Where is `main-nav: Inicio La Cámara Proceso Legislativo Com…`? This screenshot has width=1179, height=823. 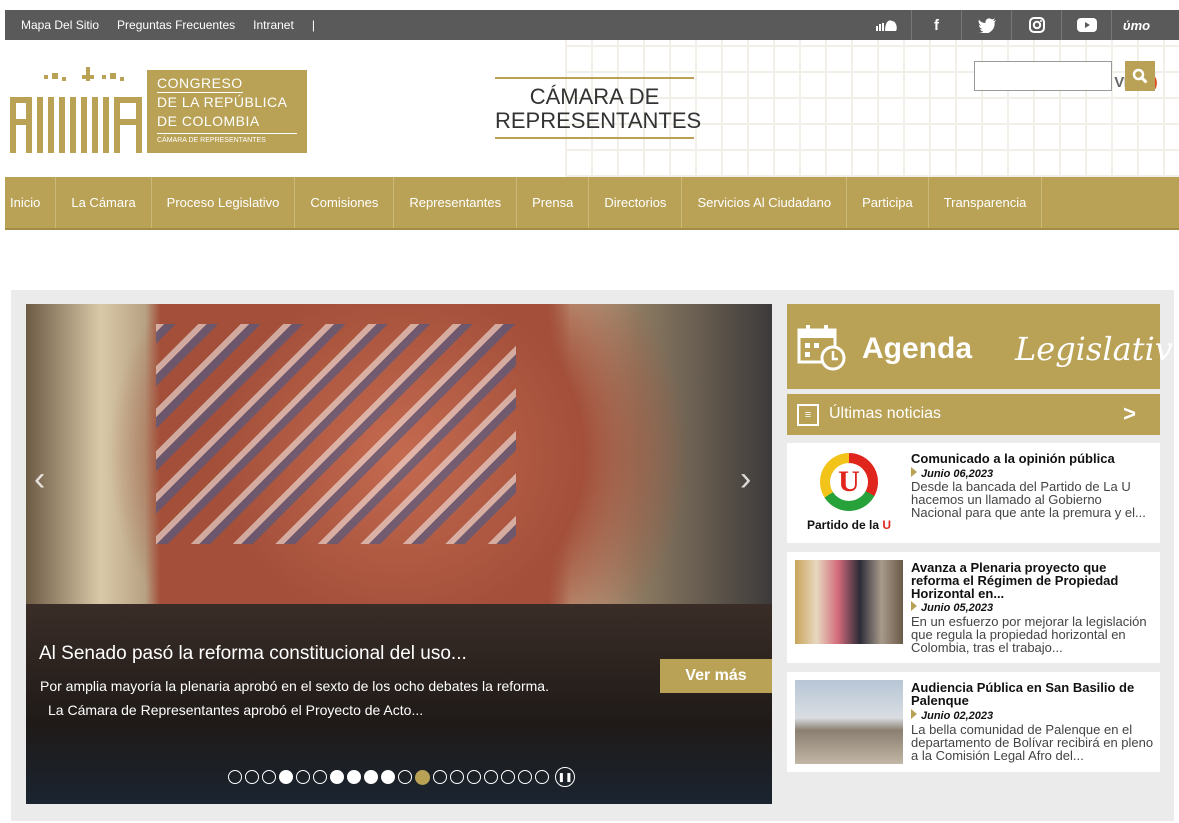 main-nav: Inicio La Cámara Proceso Legislativo Com… is located at coordinates (592, 203).